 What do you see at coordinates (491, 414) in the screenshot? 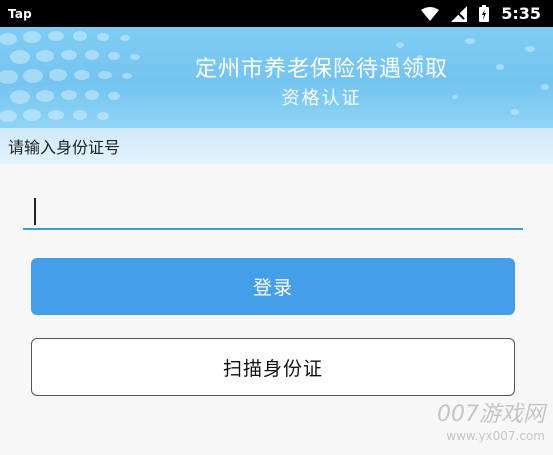
I see `watermark-brand: 007游戏网` at bounding box center [491, 414].